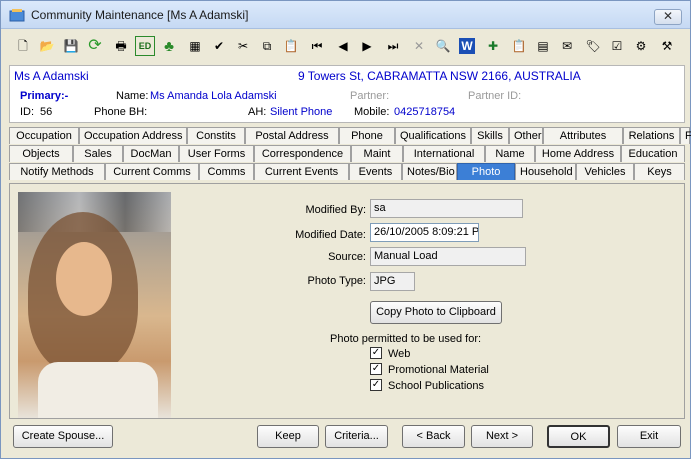 This screenshot has height=459, width=691. Describe the element at coordinates (213, 96) in the screenshot. I see `full-name-value: Ms Amanda Lola Adamski` at that location.